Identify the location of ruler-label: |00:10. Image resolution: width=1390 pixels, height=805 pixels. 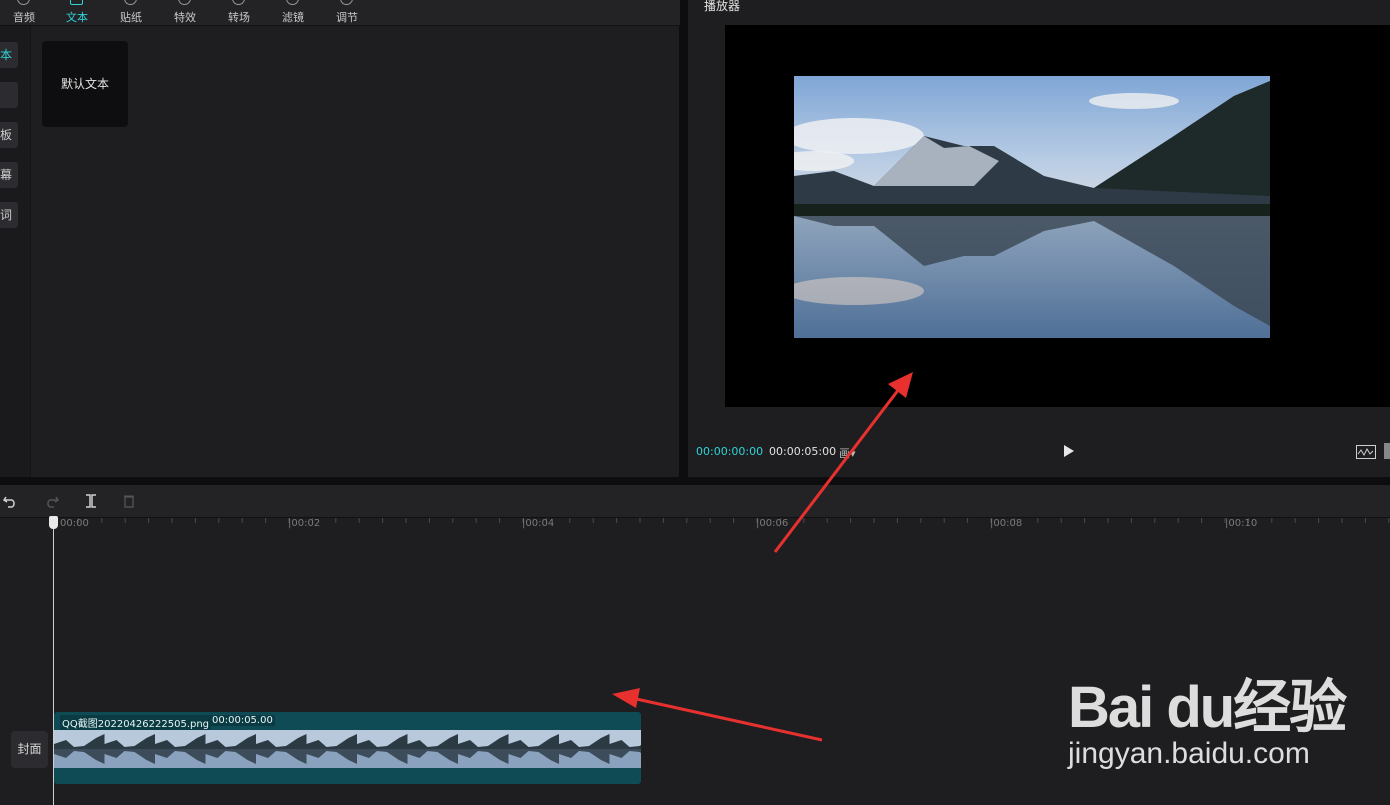
(1241, 523).